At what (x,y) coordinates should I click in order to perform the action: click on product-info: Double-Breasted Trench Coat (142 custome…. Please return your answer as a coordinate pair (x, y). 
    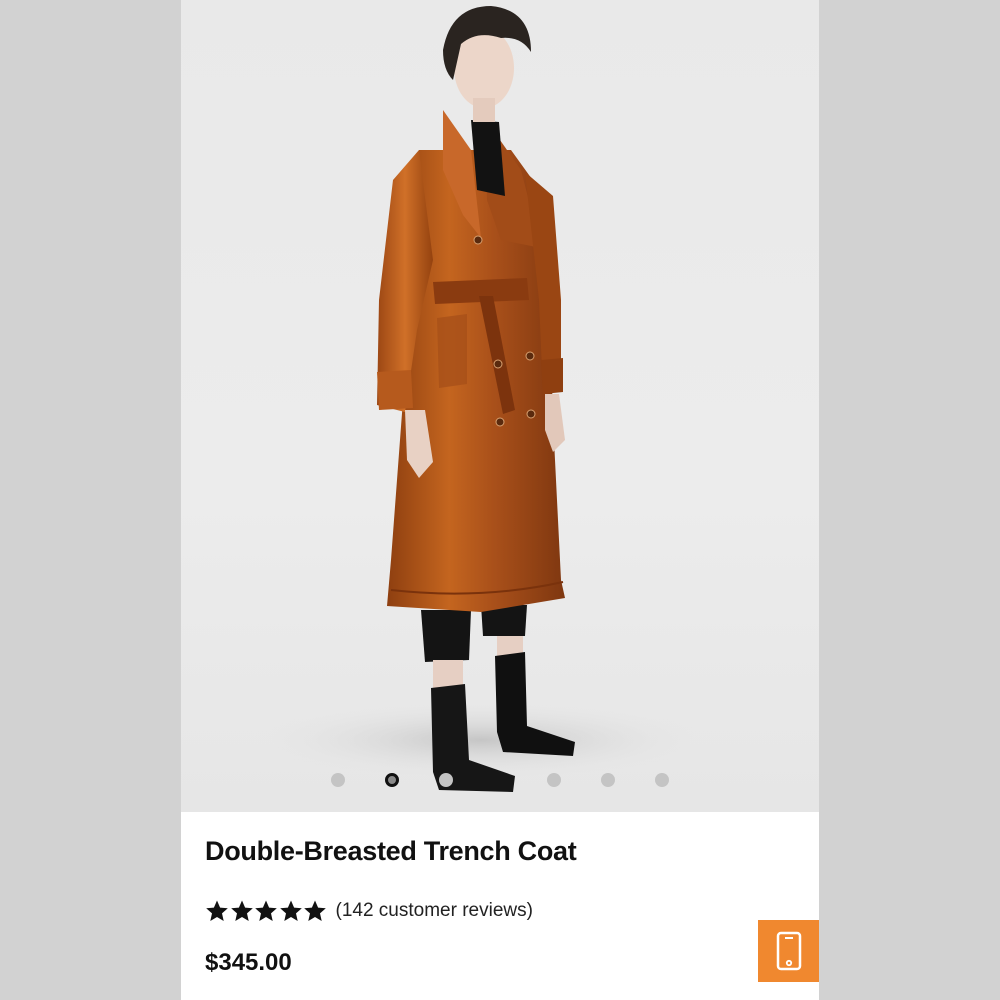
    Looking at the image, I should click on (500, 906).